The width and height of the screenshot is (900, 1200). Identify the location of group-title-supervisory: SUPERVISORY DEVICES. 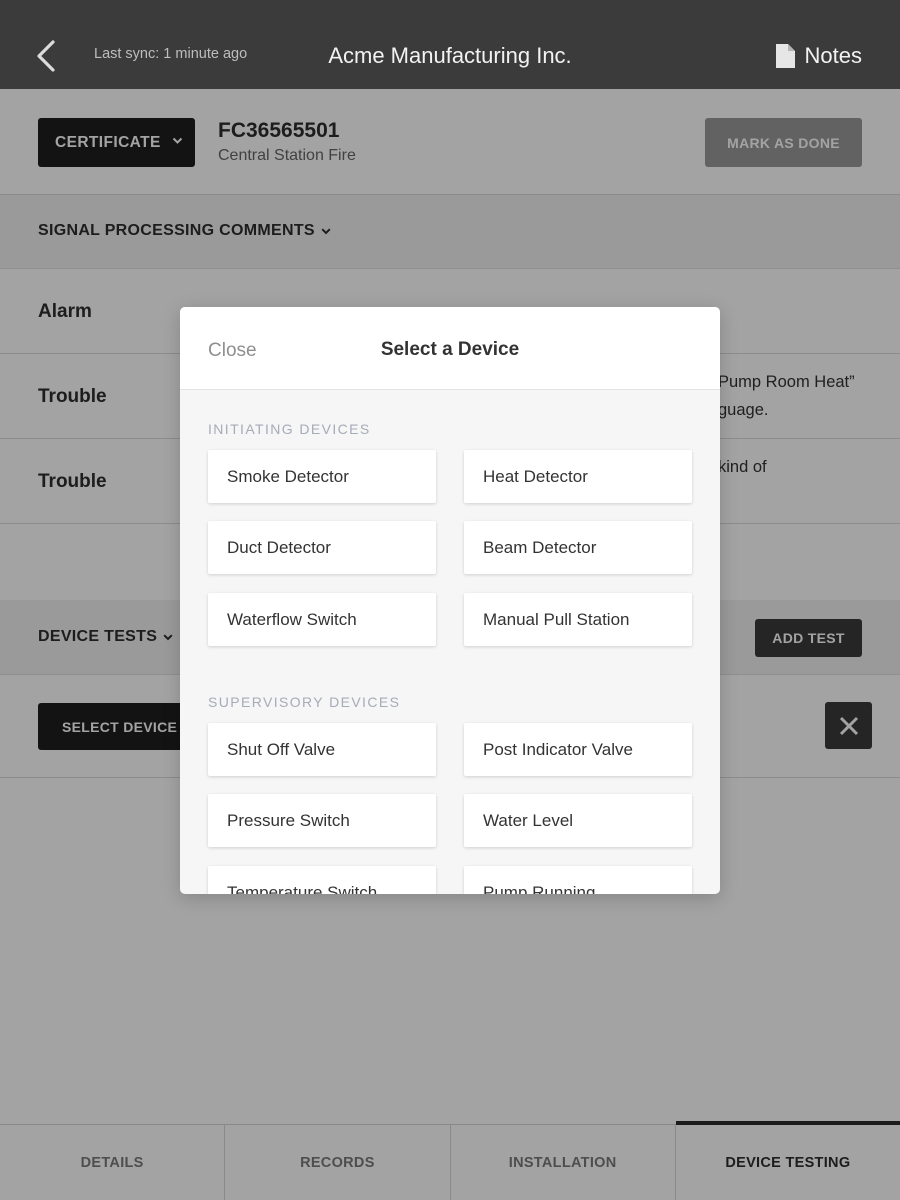
(304, 702).